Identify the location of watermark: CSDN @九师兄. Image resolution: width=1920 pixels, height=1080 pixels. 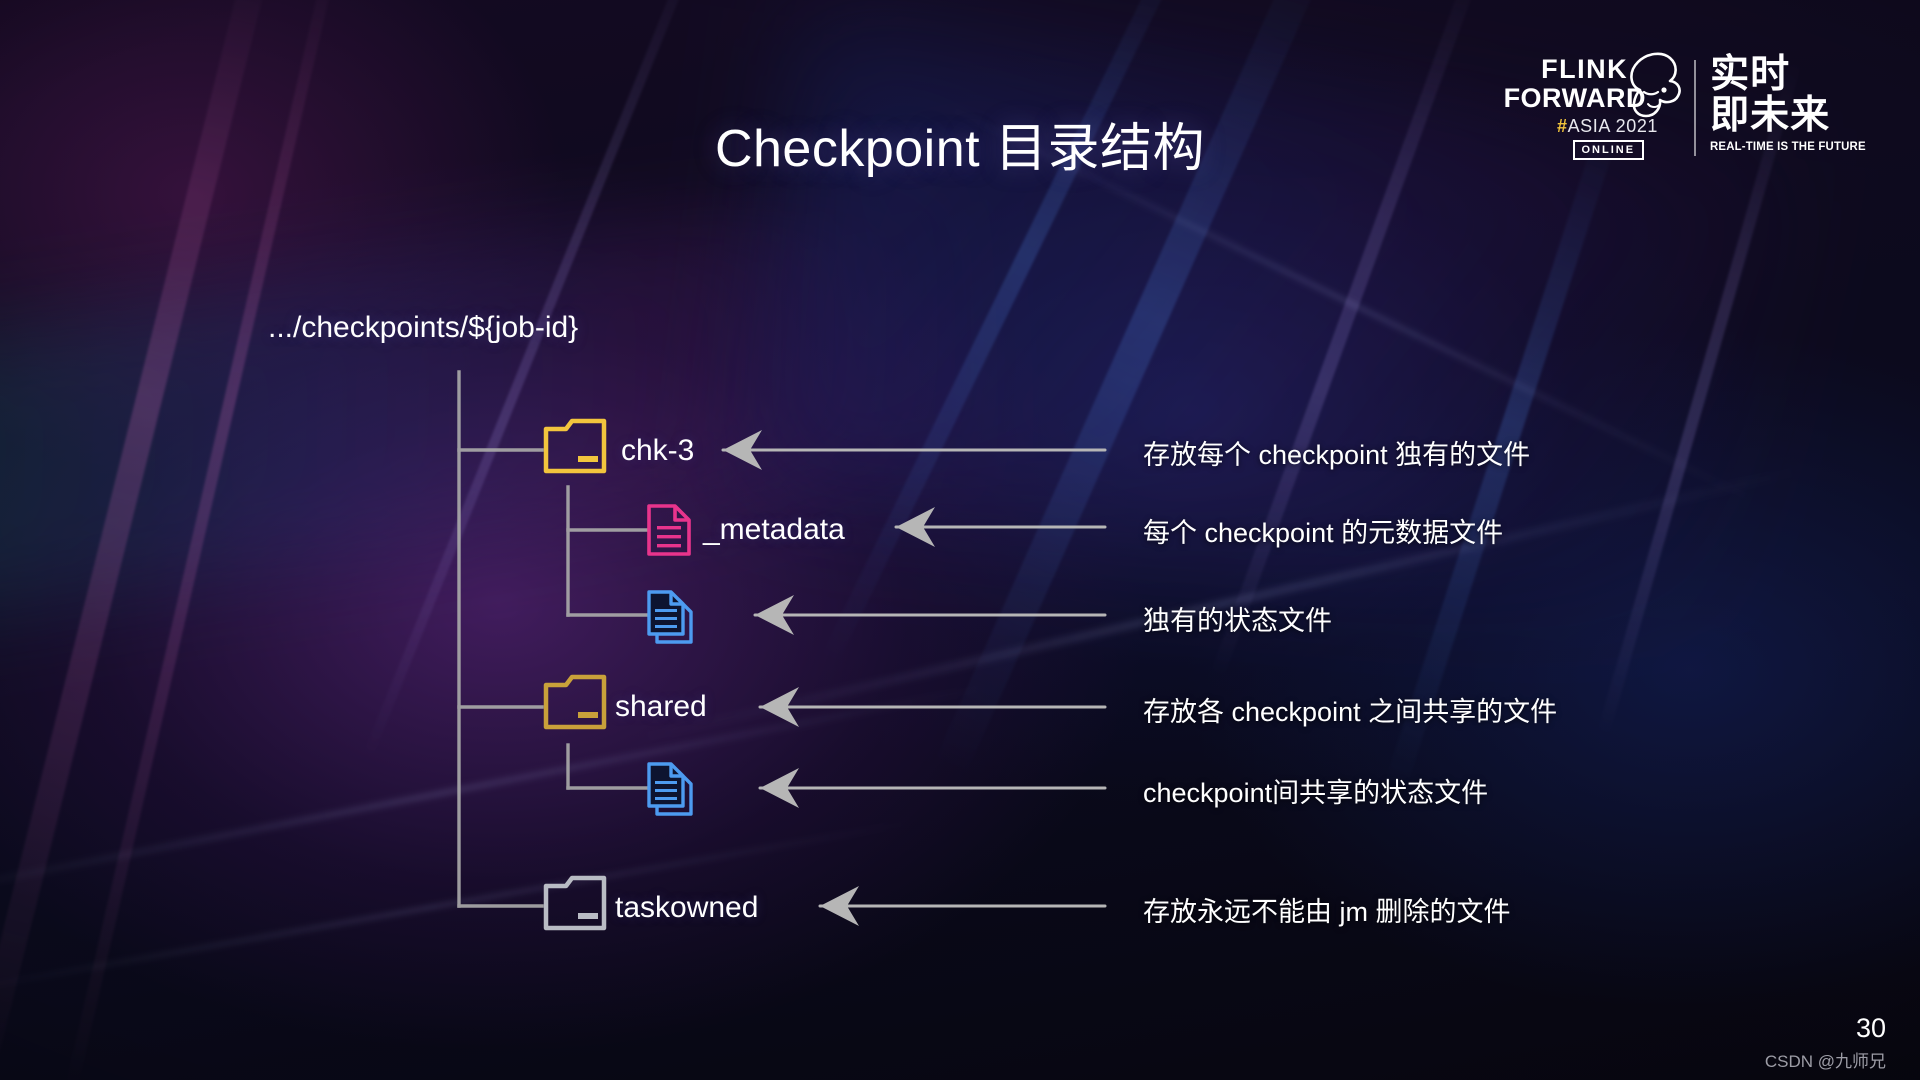
(1825, 1061).